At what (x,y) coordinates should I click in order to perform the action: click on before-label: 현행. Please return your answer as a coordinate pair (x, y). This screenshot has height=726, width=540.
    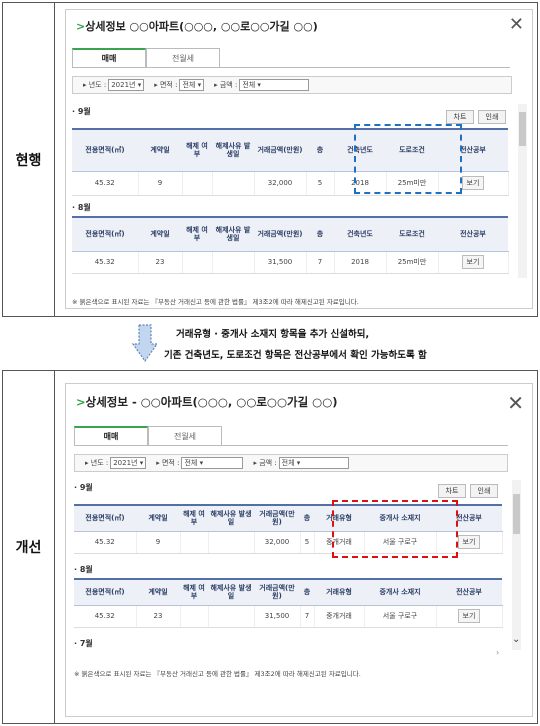
    Looking at the image, I should click on (29, 159).